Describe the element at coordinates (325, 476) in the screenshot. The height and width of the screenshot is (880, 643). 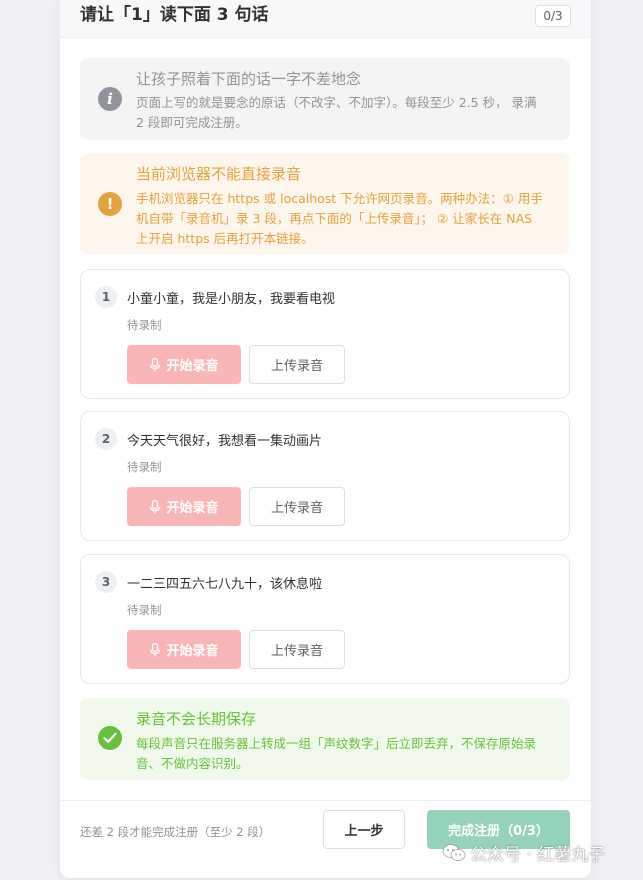
I see `sentence-card-2: 2 今天天气很好，我想看一集动画片 待录制 开始录音 上传录音` at that location.